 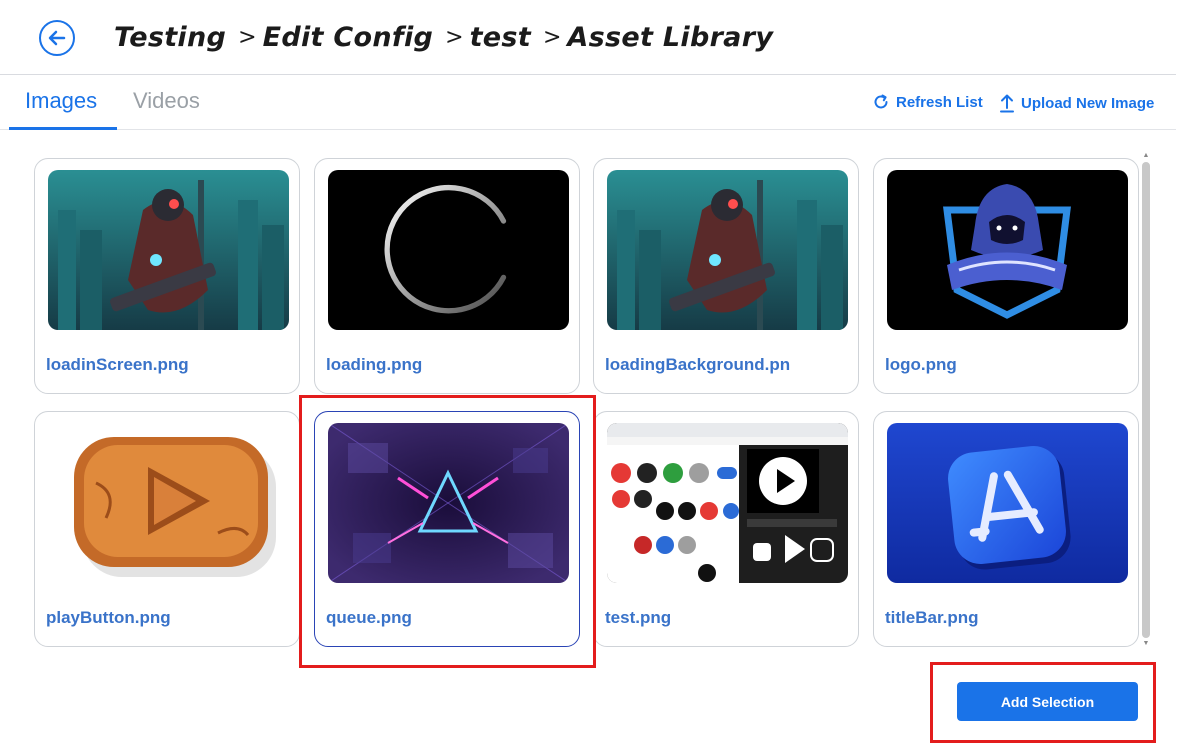 I want to click on asset-card: loadingBackground.pn, so click(x=726, y=276).